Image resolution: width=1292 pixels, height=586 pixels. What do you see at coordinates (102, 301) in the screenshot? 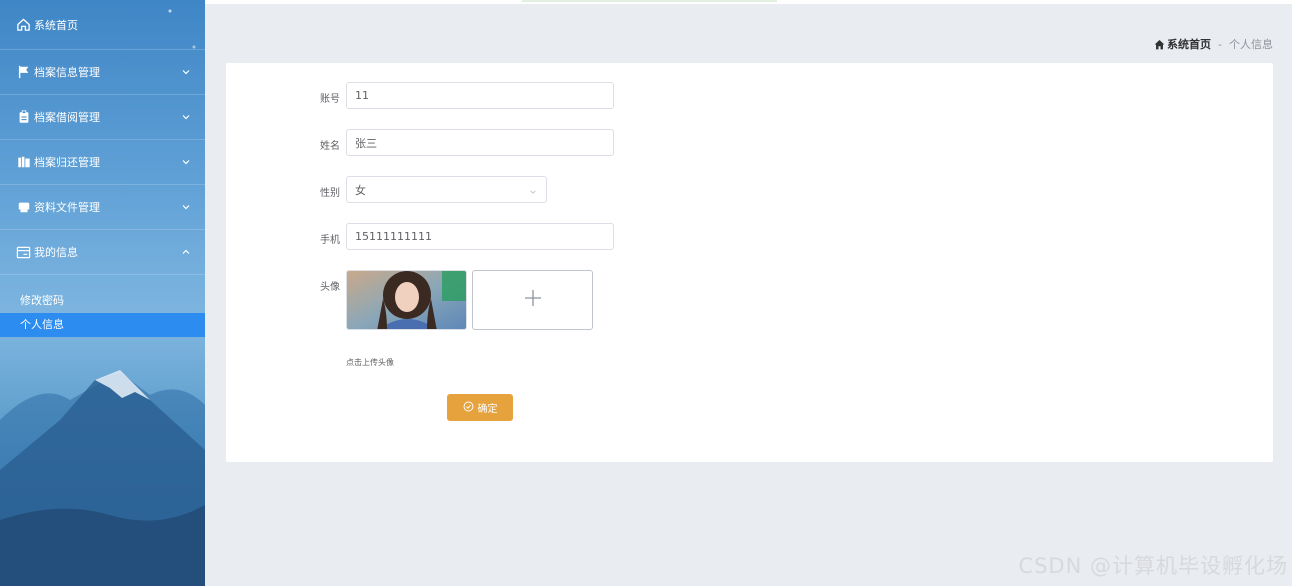
I see `sidebar-subitem-change-password: 修改密码` at bounding box center [102, 301].